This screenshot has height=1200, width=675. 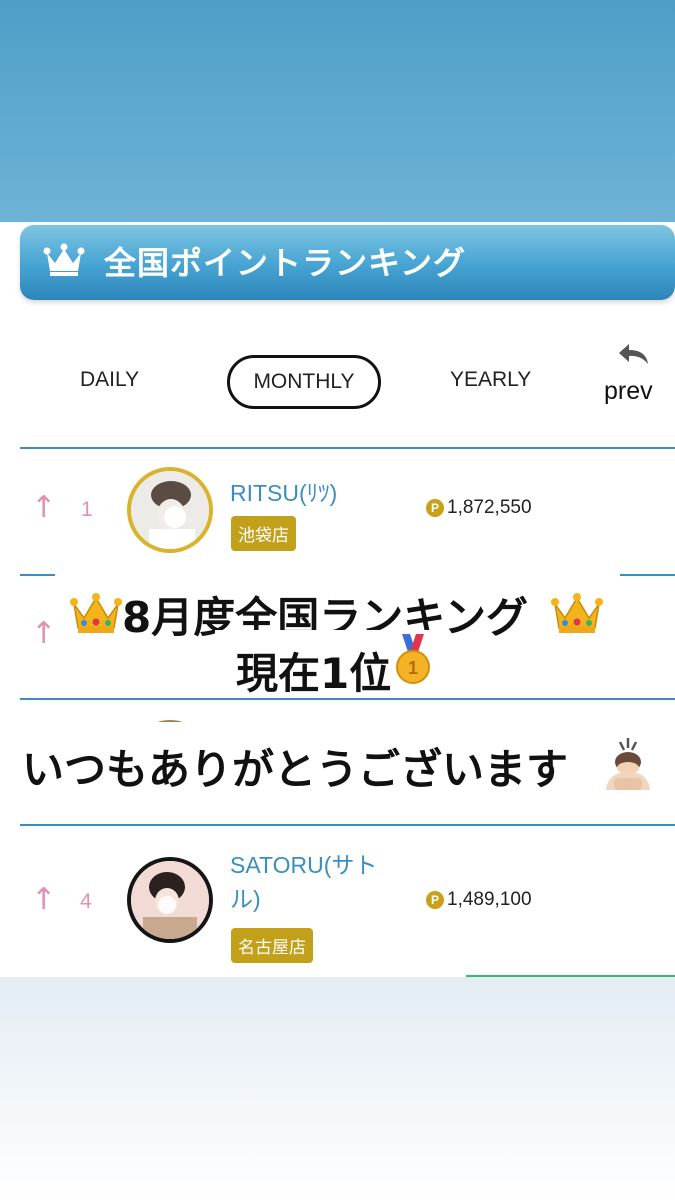 I want to click on tab-daily: DAILY, so click(x=109, y=380).